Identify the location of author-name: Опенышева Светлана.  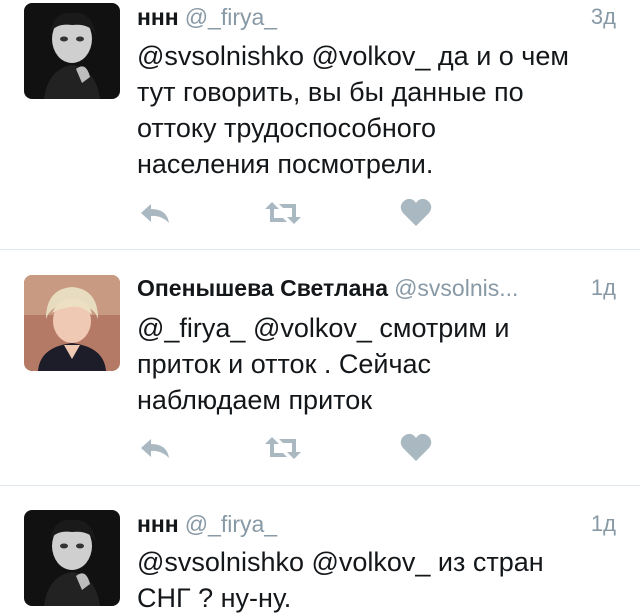
(262, 288).